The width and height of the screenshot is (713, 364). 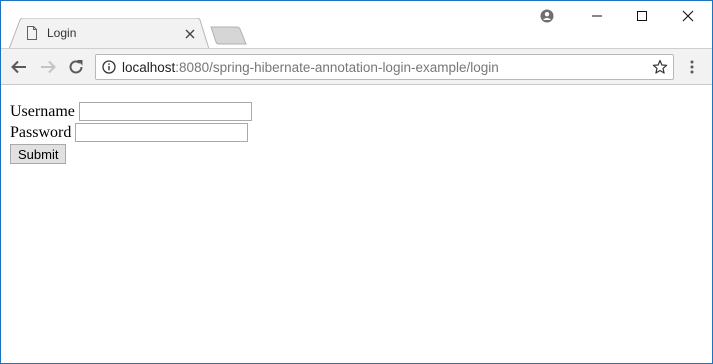 I want to click on username-row: Username, so click(x=131, y=111).